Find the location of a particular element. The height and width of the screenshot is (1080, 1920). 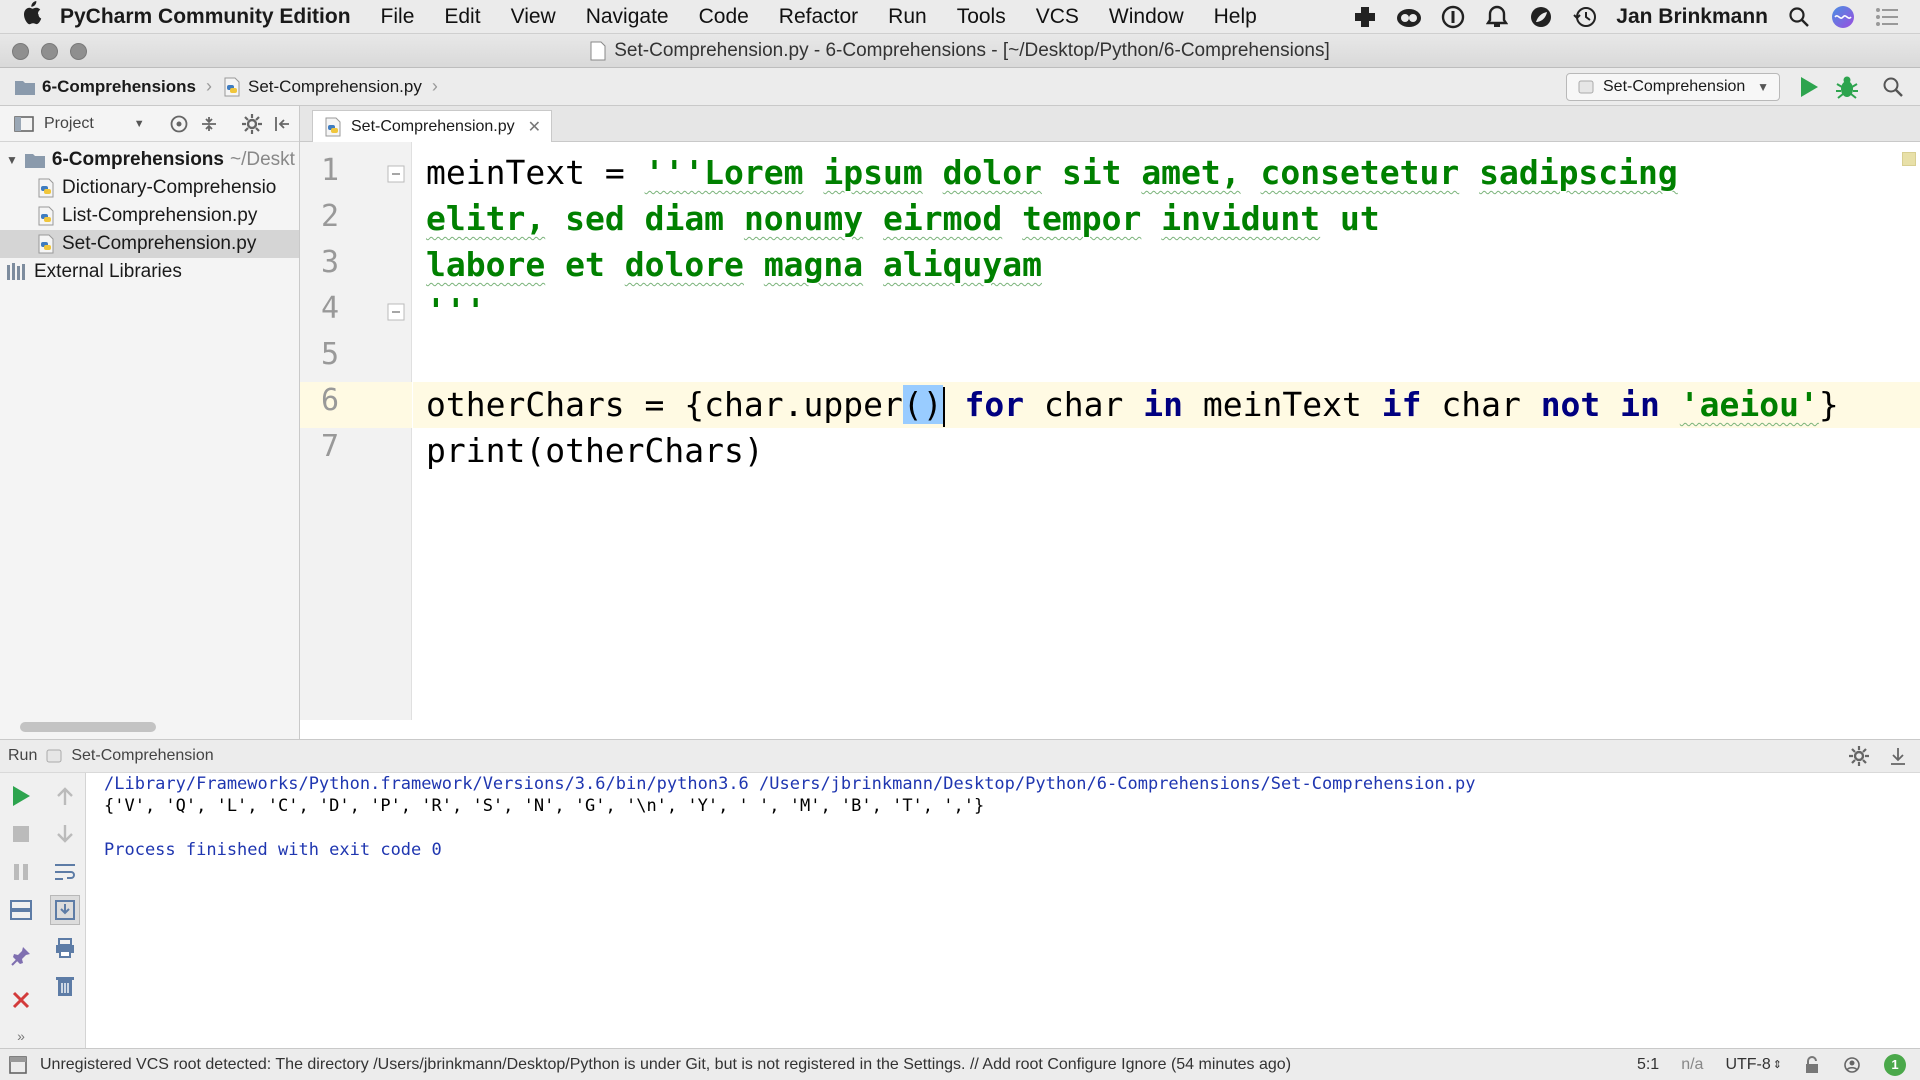

code-text: otherChars = {char.upper is located at coordinates (664, 404).